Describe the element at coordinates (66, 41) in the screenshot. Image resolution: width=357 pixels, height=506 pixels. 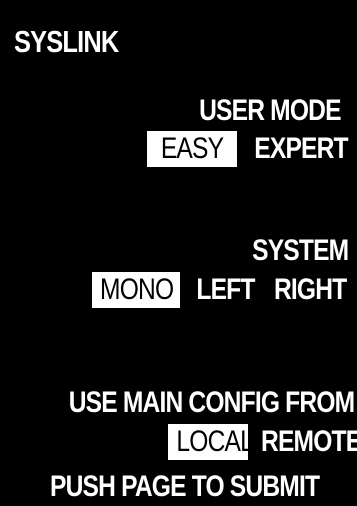
I see `app-title: SYSLINK` at that location.